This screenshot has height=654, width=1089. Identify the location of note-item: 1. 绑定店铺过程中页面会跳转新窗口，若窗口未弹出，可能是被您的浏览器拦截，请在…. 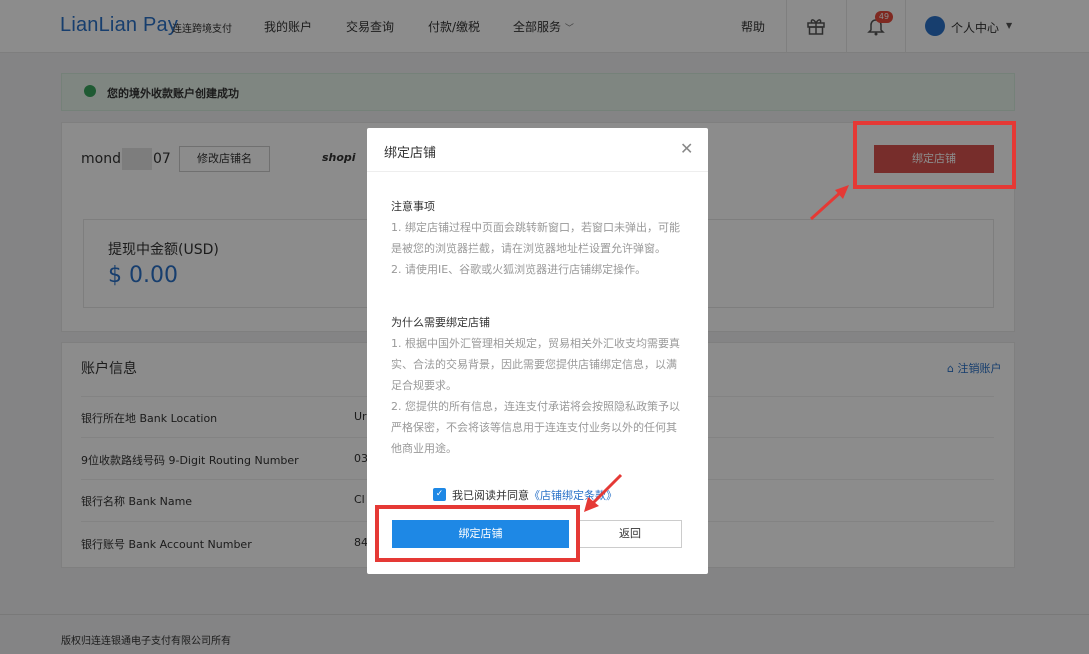
(535, 238).